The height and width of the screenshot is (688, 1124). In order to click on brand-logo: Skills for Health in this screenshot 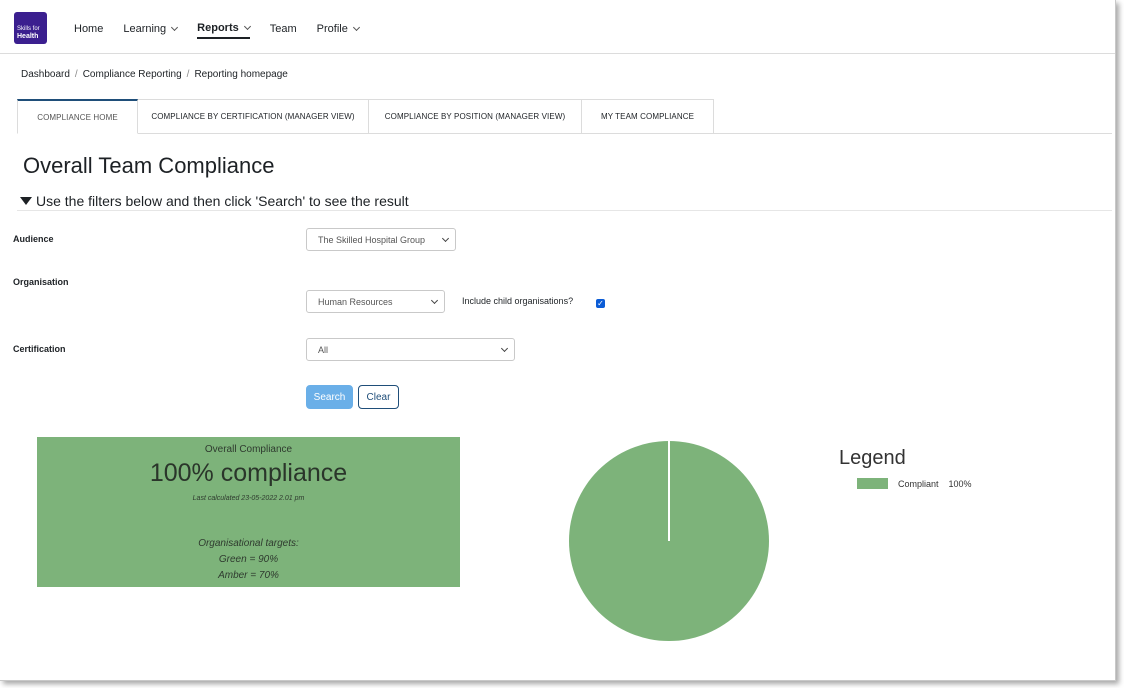, I will do `click(30, 28)`.